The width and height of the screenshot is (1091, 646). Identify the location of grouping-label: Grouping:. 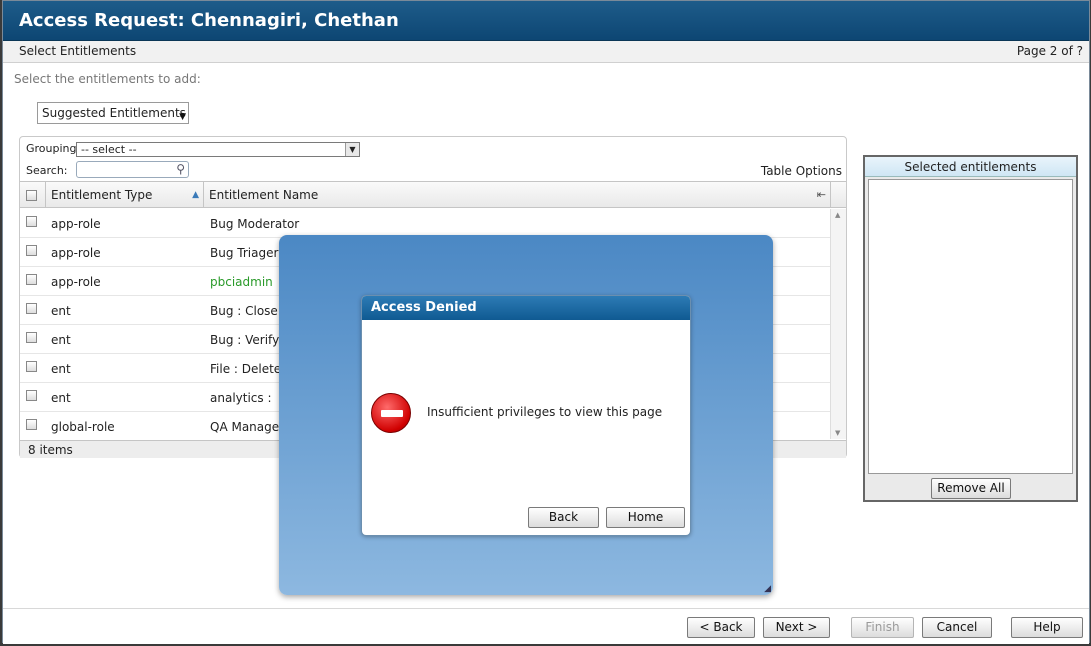
(53, 148).